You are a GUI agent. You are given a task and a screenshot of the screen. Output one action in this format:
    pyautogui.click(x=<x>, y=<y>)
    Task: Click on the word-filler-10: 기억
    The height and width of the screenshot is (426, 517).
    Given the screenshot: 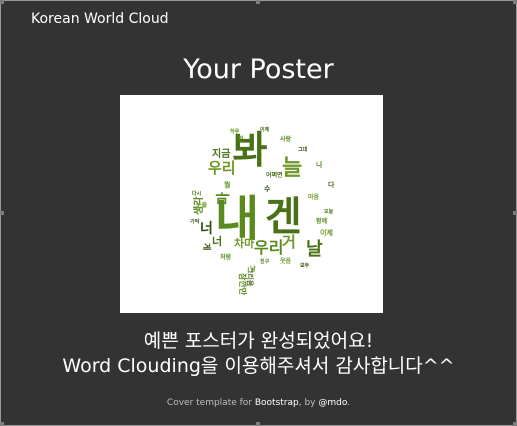 What is the action you would take?
    pyautogui.click(x=195, y=221)
    